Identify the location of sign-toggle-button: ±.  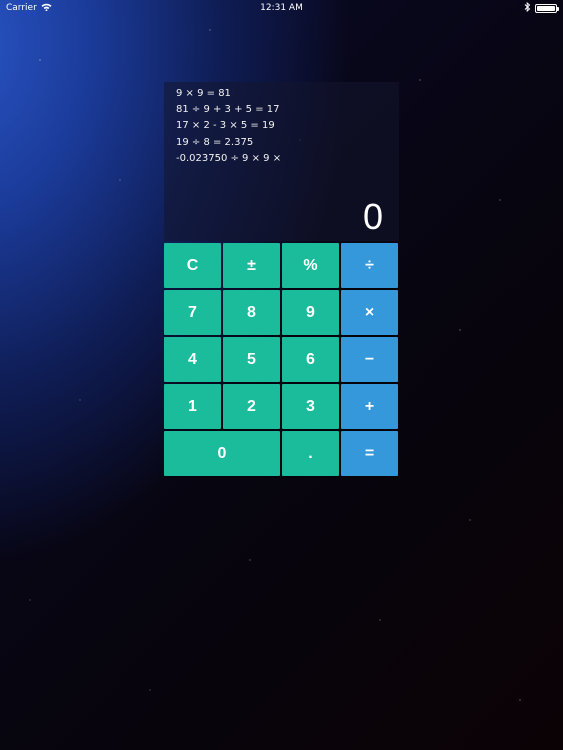
(251, 265).